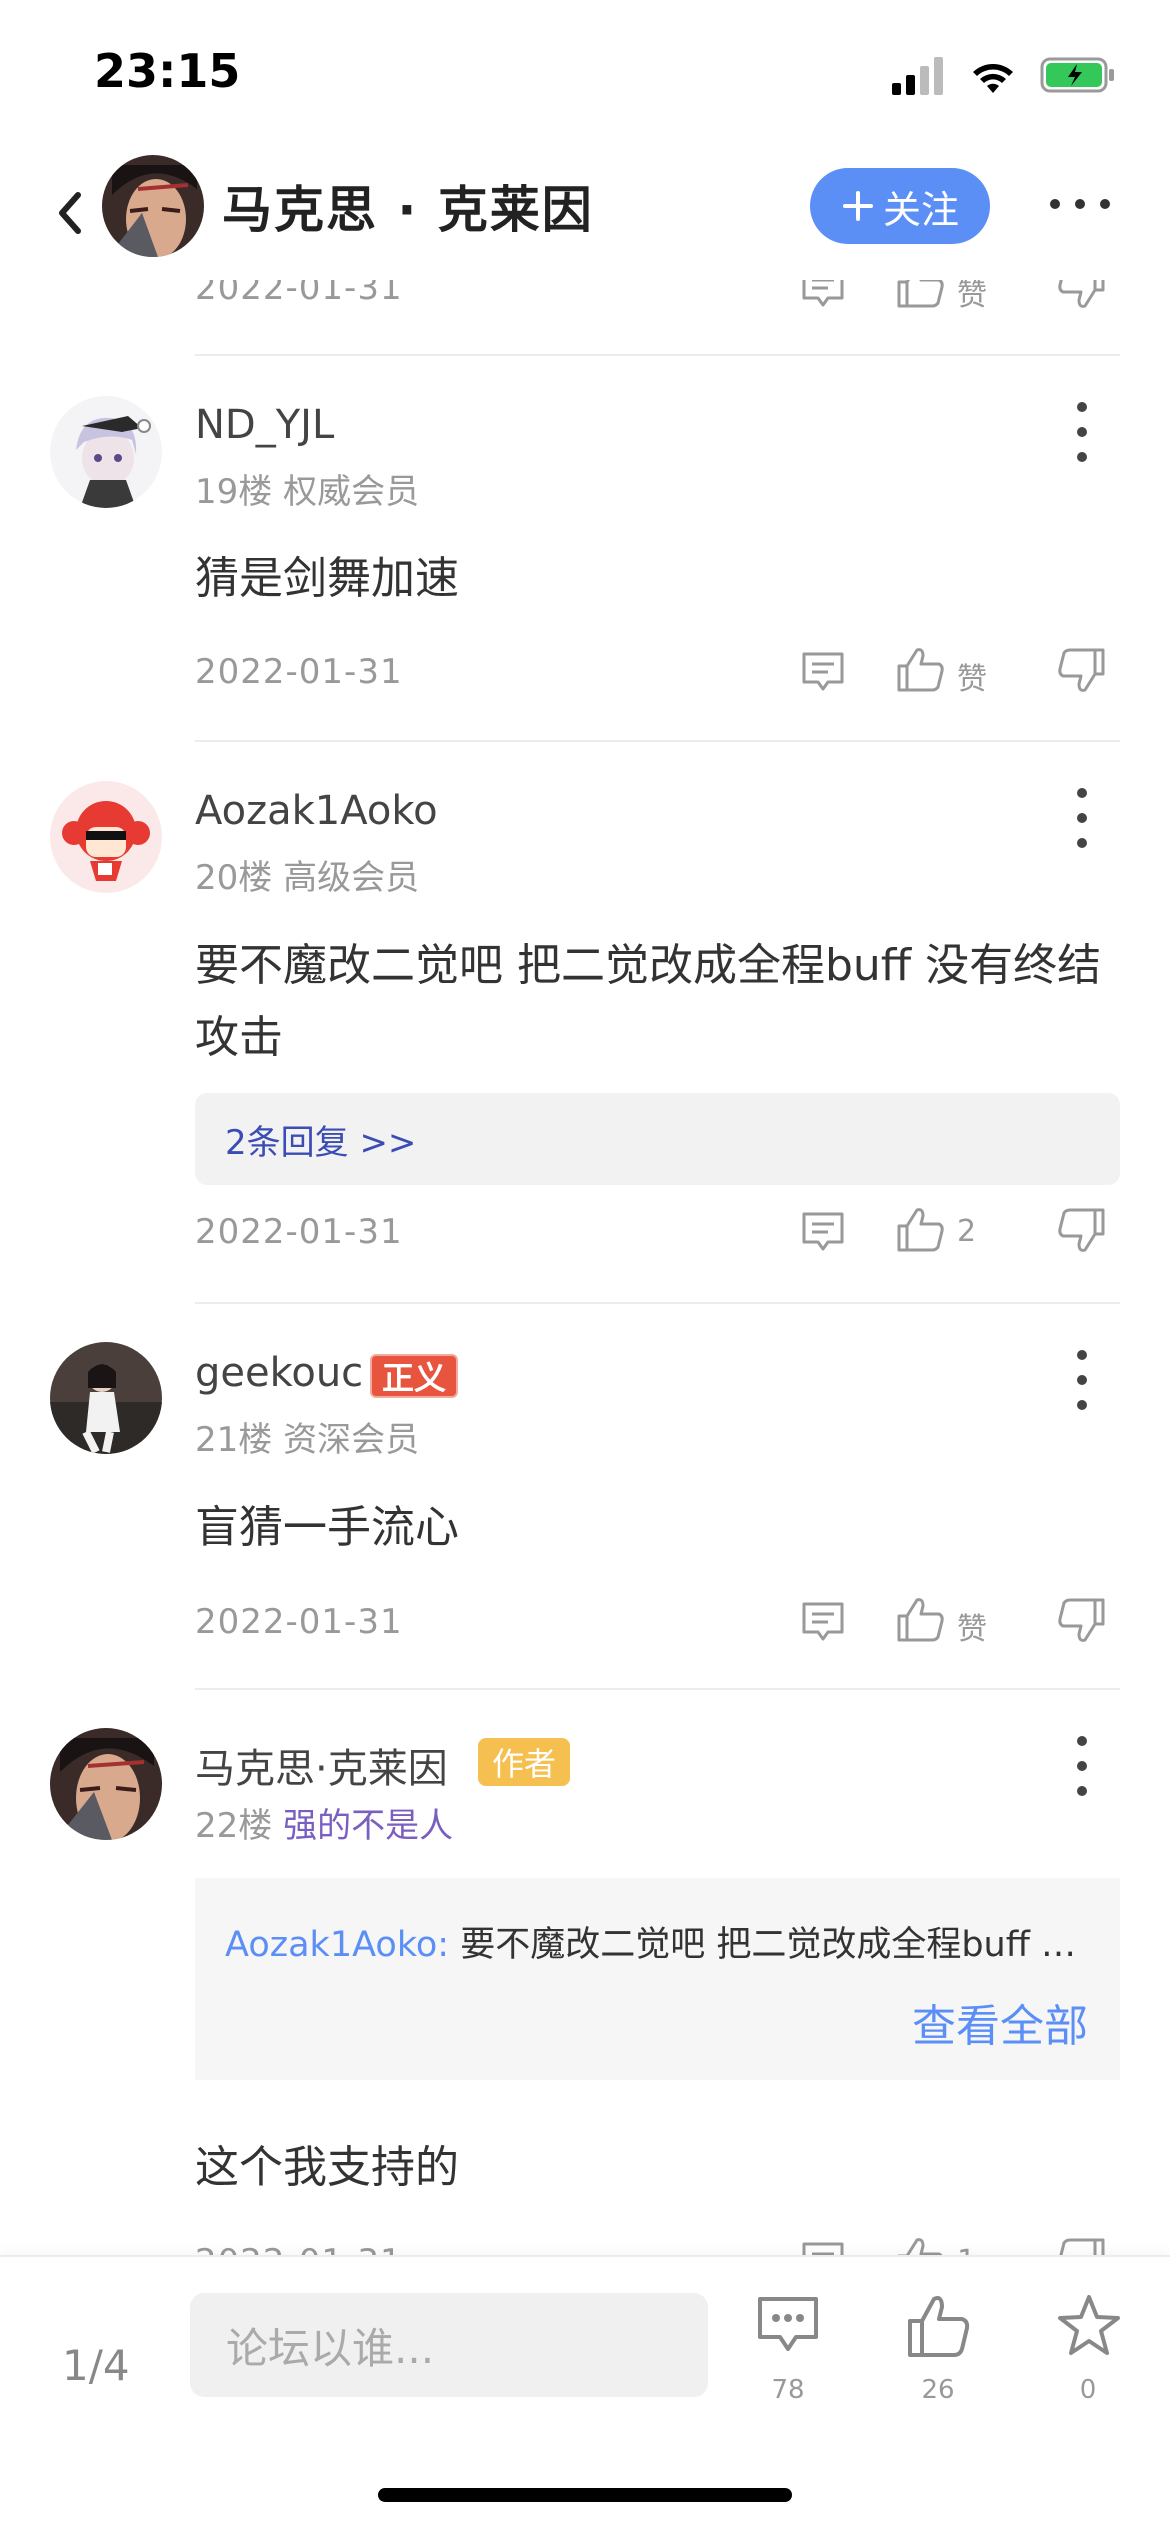 This screenshot has height=2532, width=1170. Describe the element at coordinates (967, 1231) in the screenshot. I see `like-count: 2` at that location.